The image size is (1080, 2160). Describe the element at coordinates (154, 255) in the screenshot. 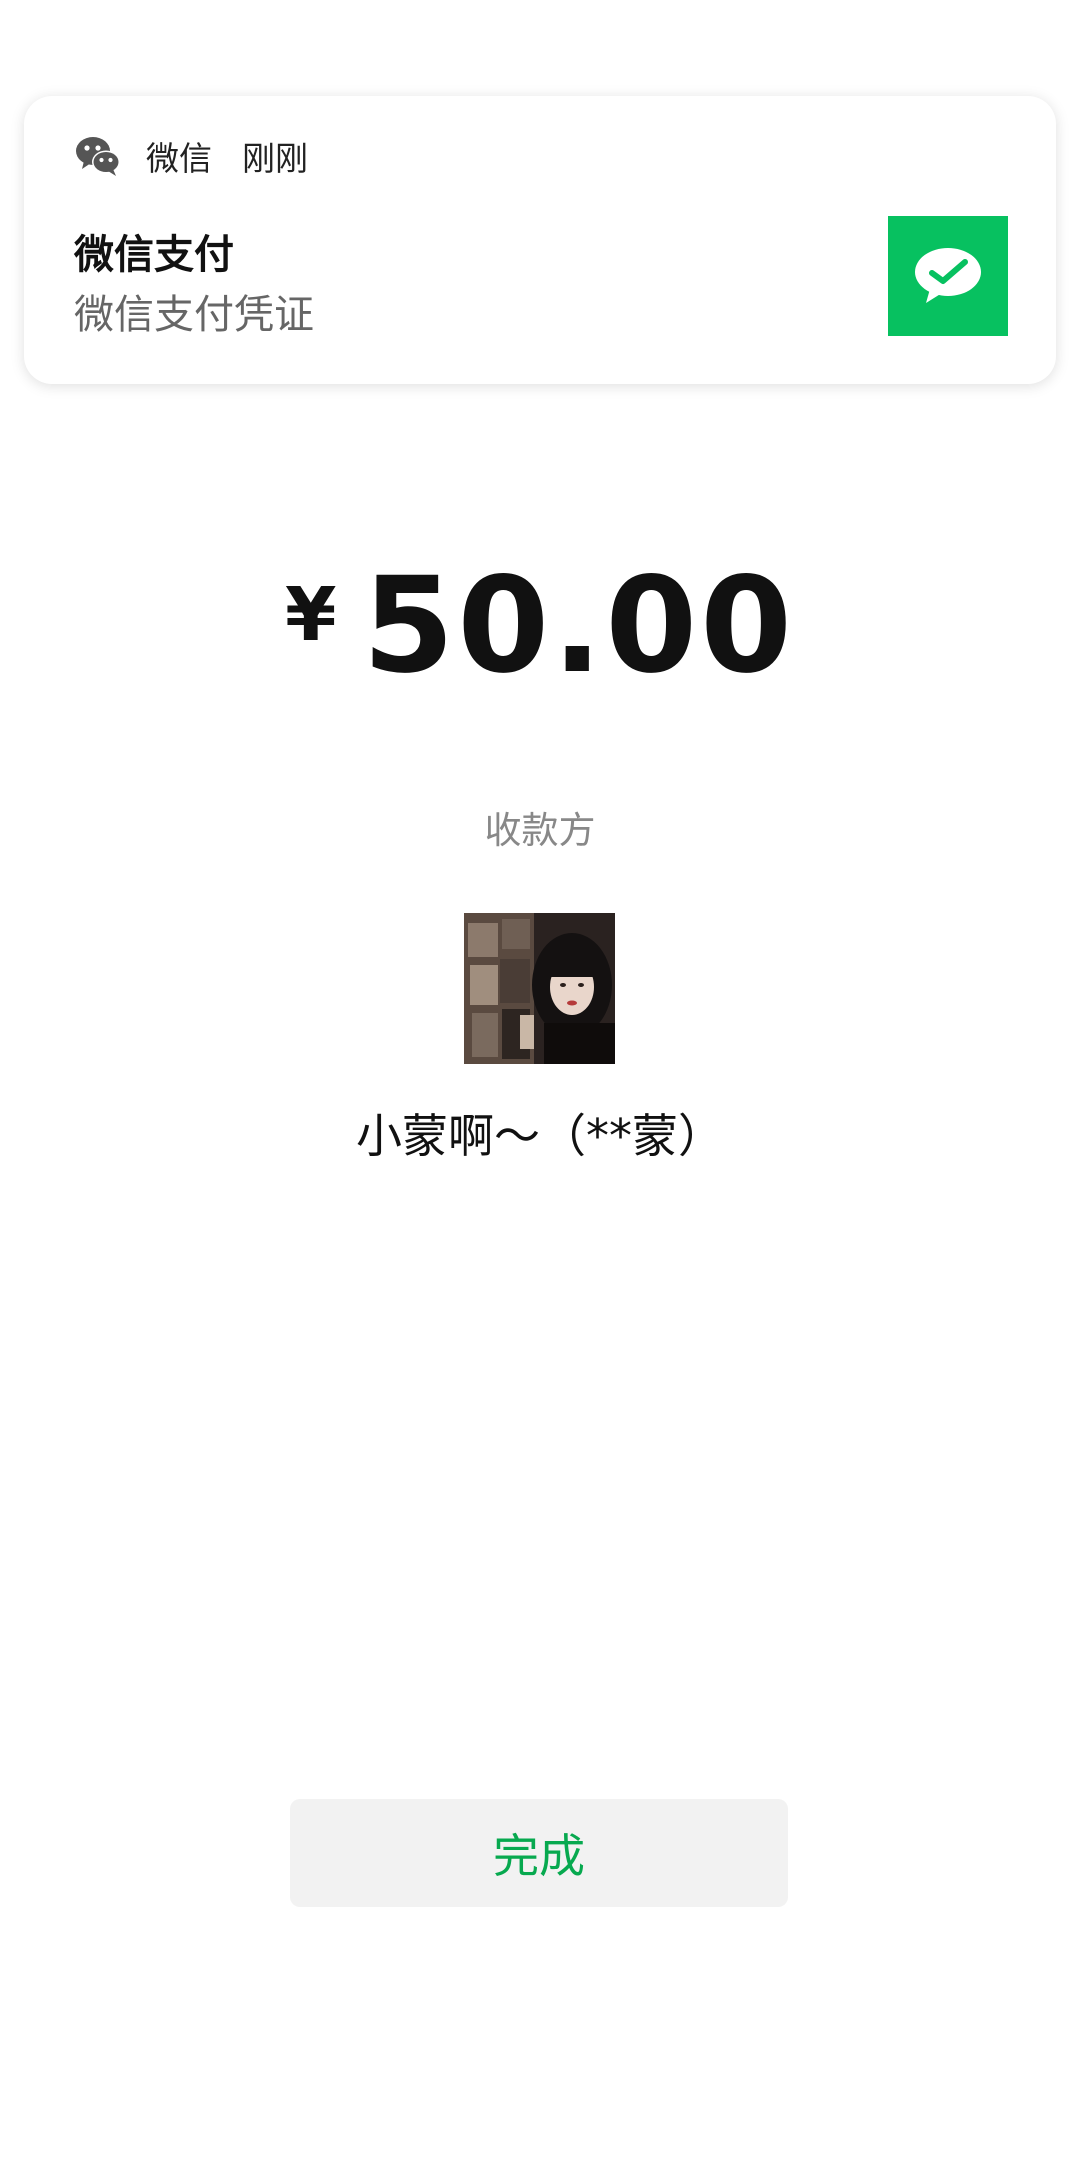

I see `notification-title: 微信支付` at that location.